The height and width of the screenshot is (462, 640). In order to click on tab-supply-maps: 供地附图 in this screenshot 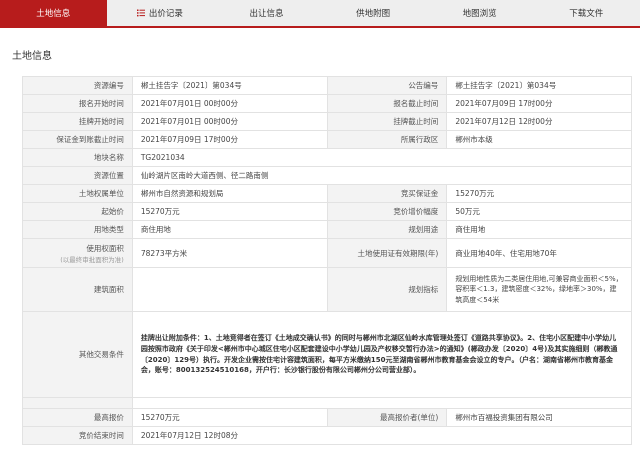, I will do `click(373, 13)`.